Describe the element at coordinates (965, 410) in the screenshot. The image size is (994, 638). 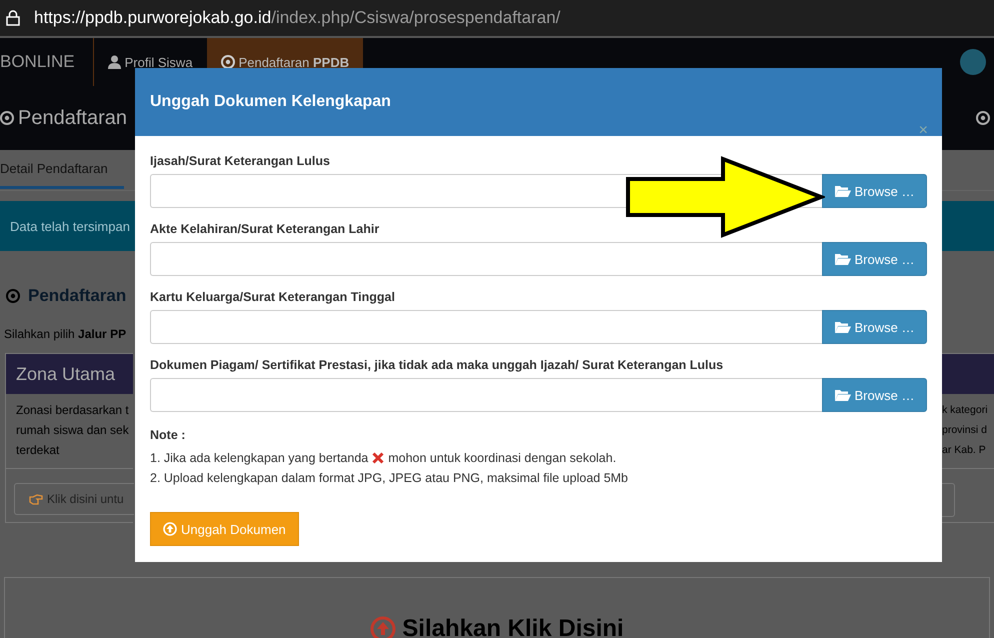
I see `card-text: k kategori` at that location.